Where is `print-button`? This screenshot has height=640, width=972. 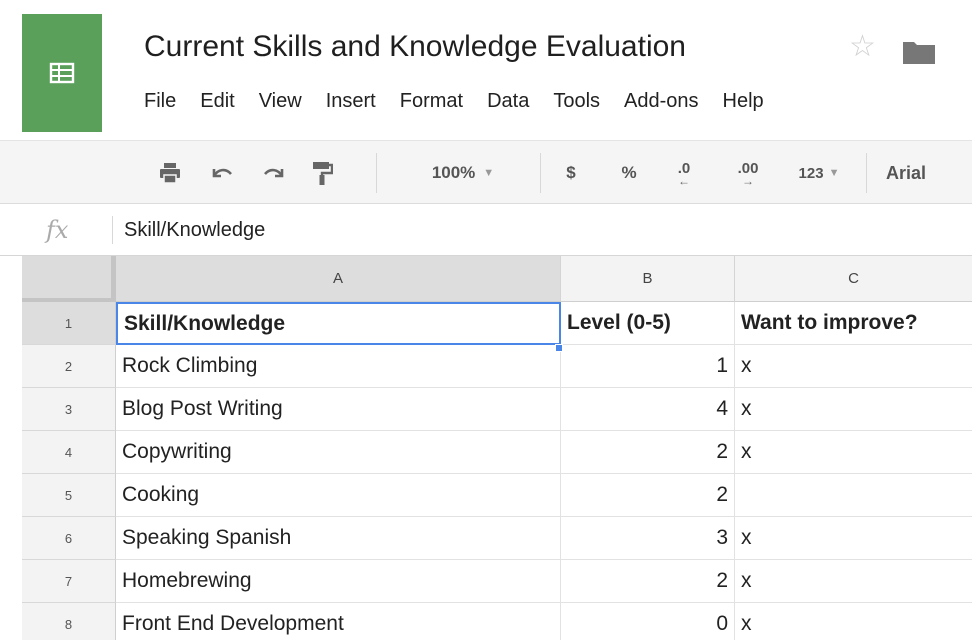
print-button is located at coordinates (170, 173).